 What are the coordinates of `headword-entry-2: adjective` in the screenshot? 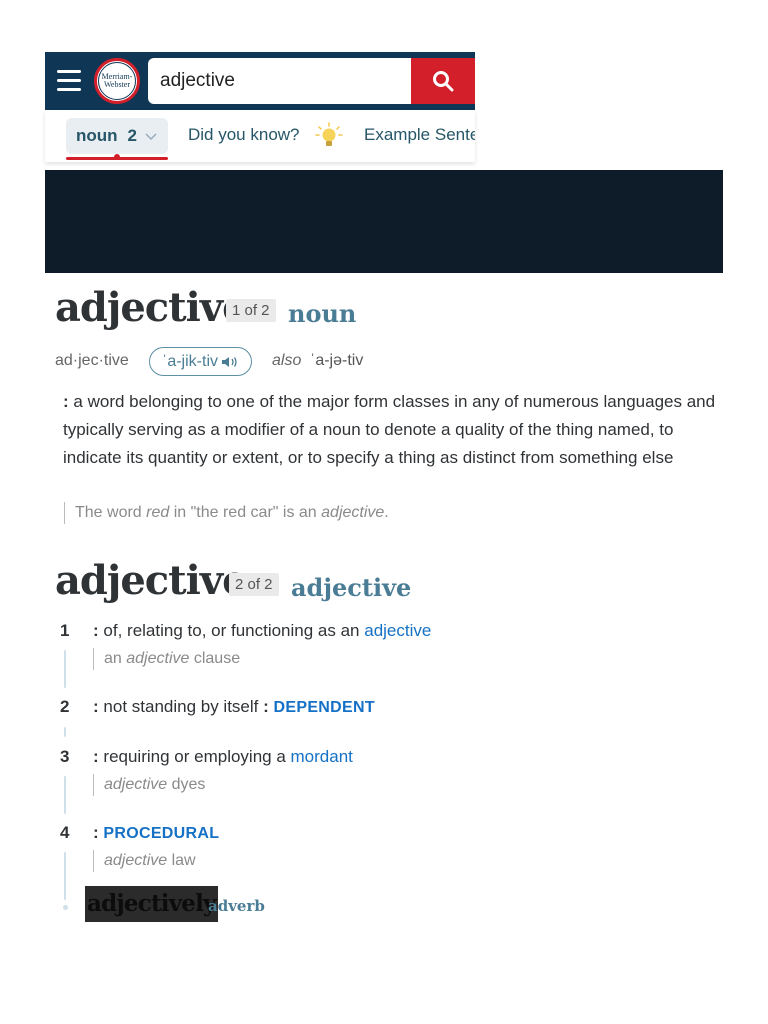 It's located at (151, 580).